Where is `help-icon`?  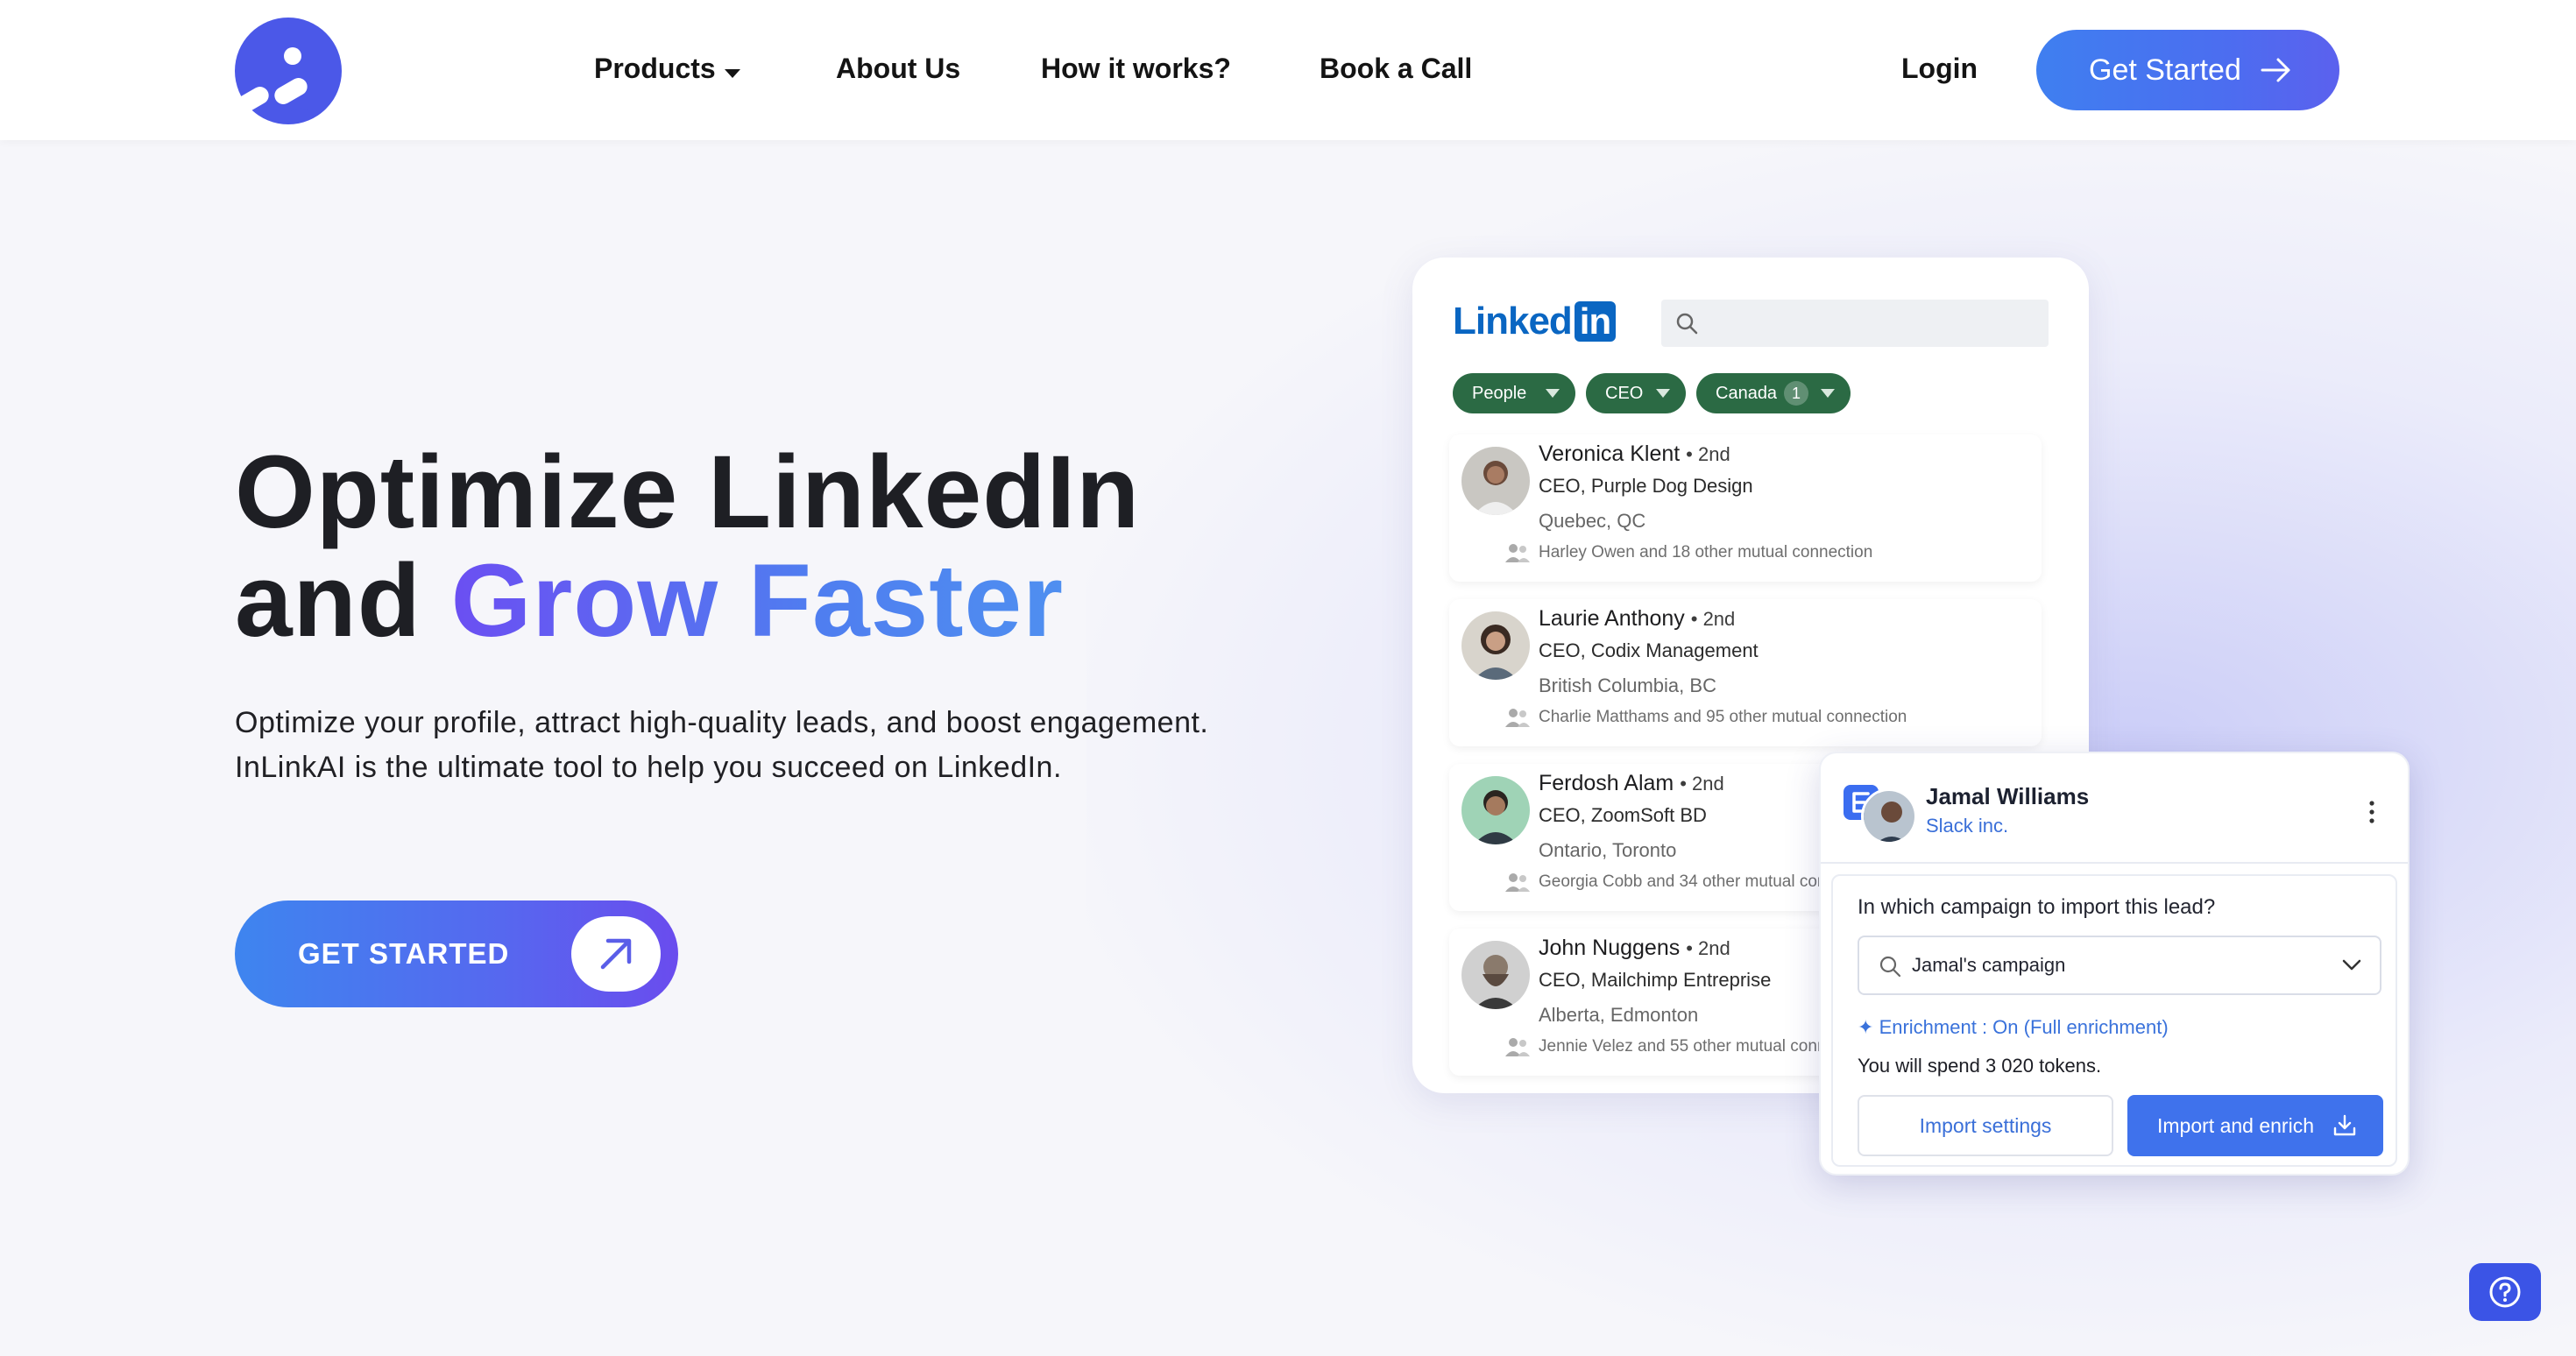
help-icon is located at coordinates (2505, 1292).